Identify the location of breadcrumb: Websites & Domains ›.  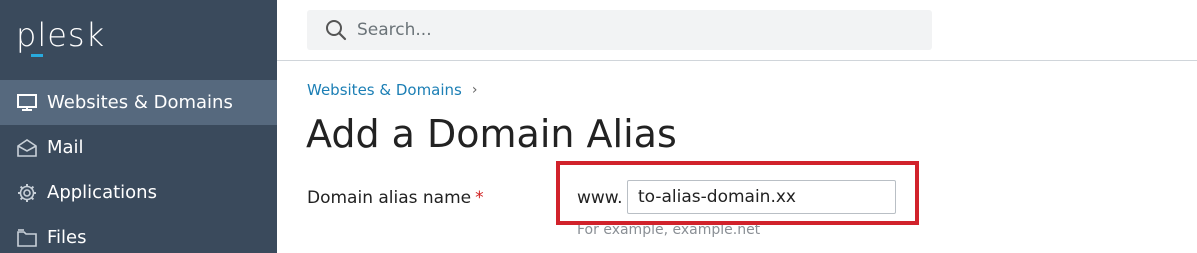
(392, 90).